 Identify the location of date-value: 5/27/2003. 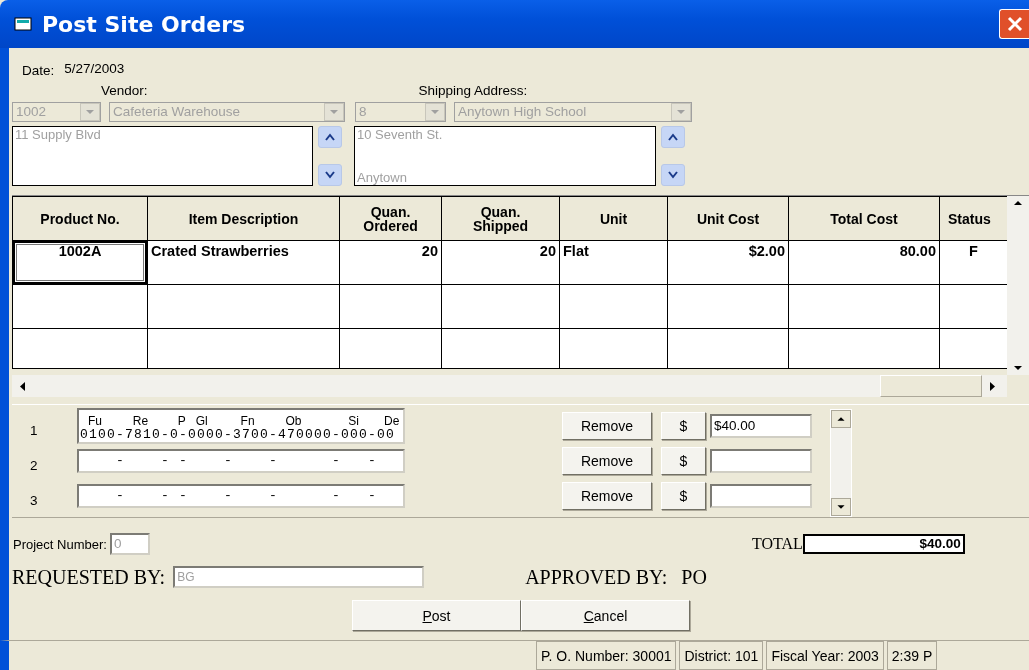
(94, 68).